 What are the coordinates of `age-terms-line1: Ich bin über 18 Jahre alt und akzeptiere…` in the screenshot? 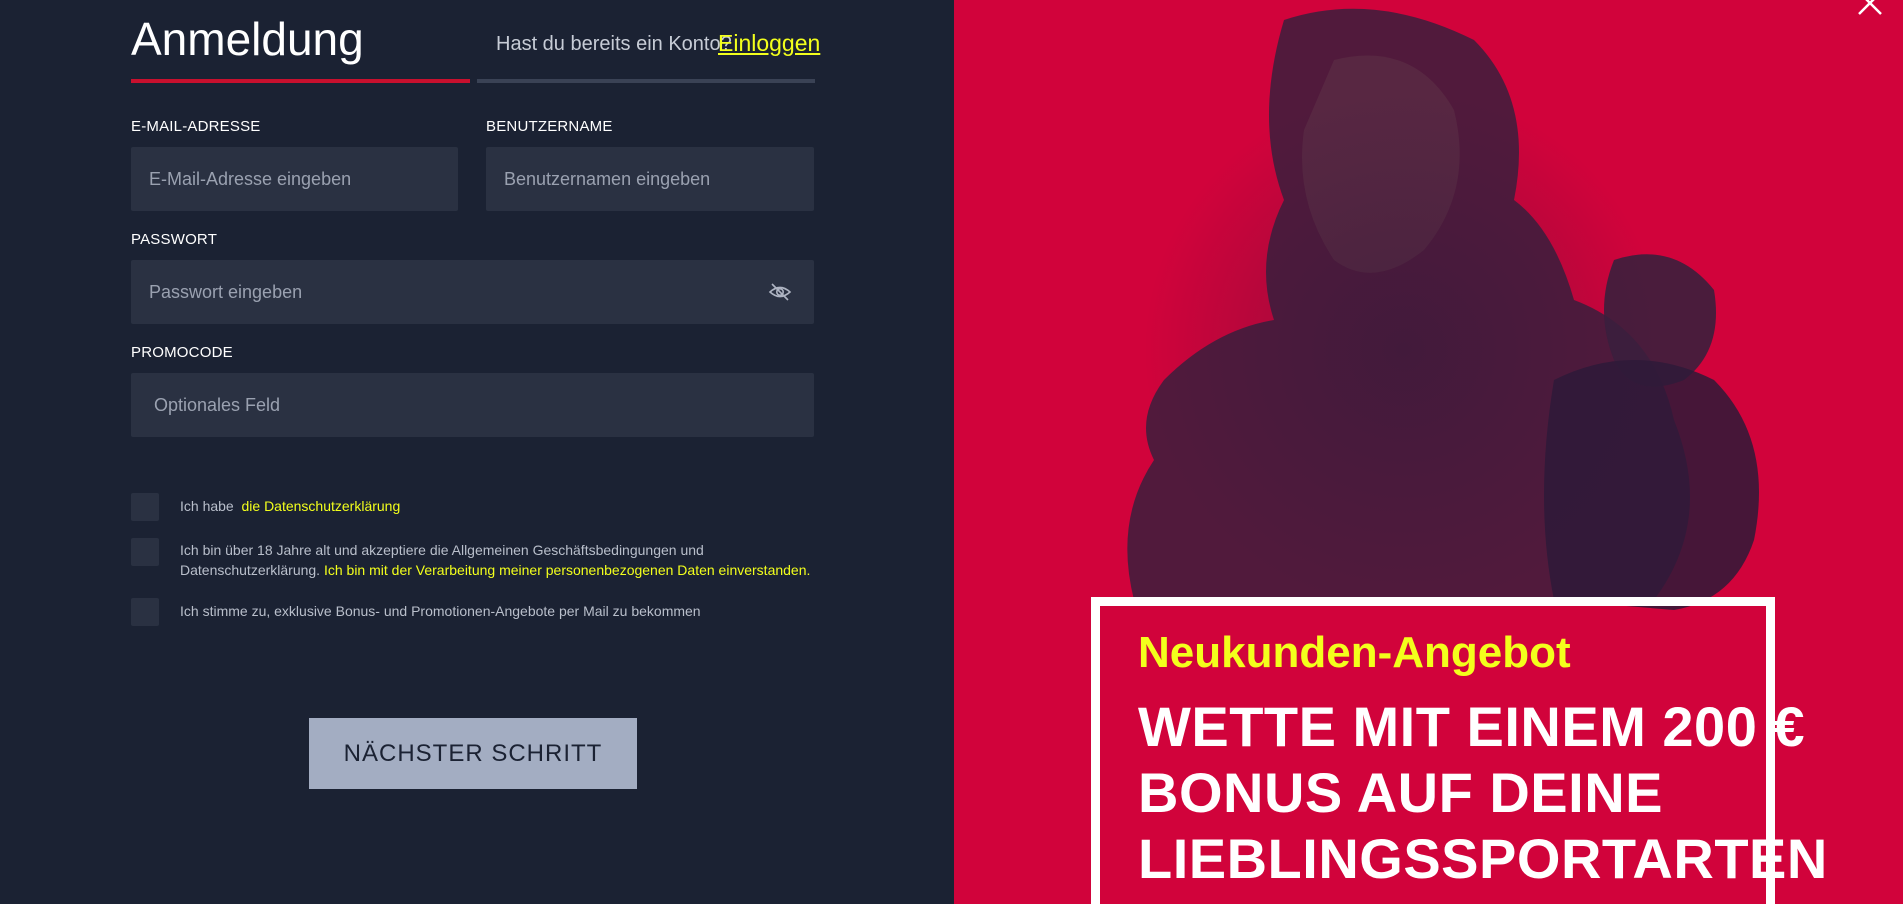 It's located at (442, 550).